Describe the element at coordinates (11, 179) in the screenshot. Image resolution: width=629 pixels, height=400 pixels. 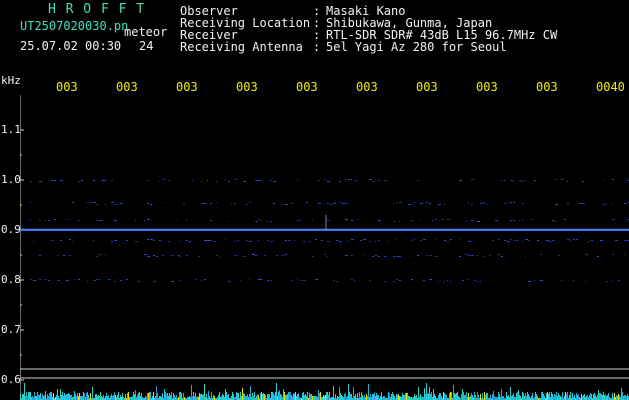
I see `y-label-1.0: 1.0` at that location.